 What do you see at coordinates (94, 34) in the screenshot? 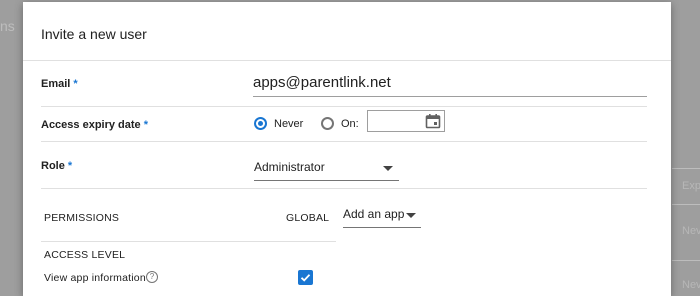
I see `dialog-title: Invite a new user` at bounding box center [94, 34].